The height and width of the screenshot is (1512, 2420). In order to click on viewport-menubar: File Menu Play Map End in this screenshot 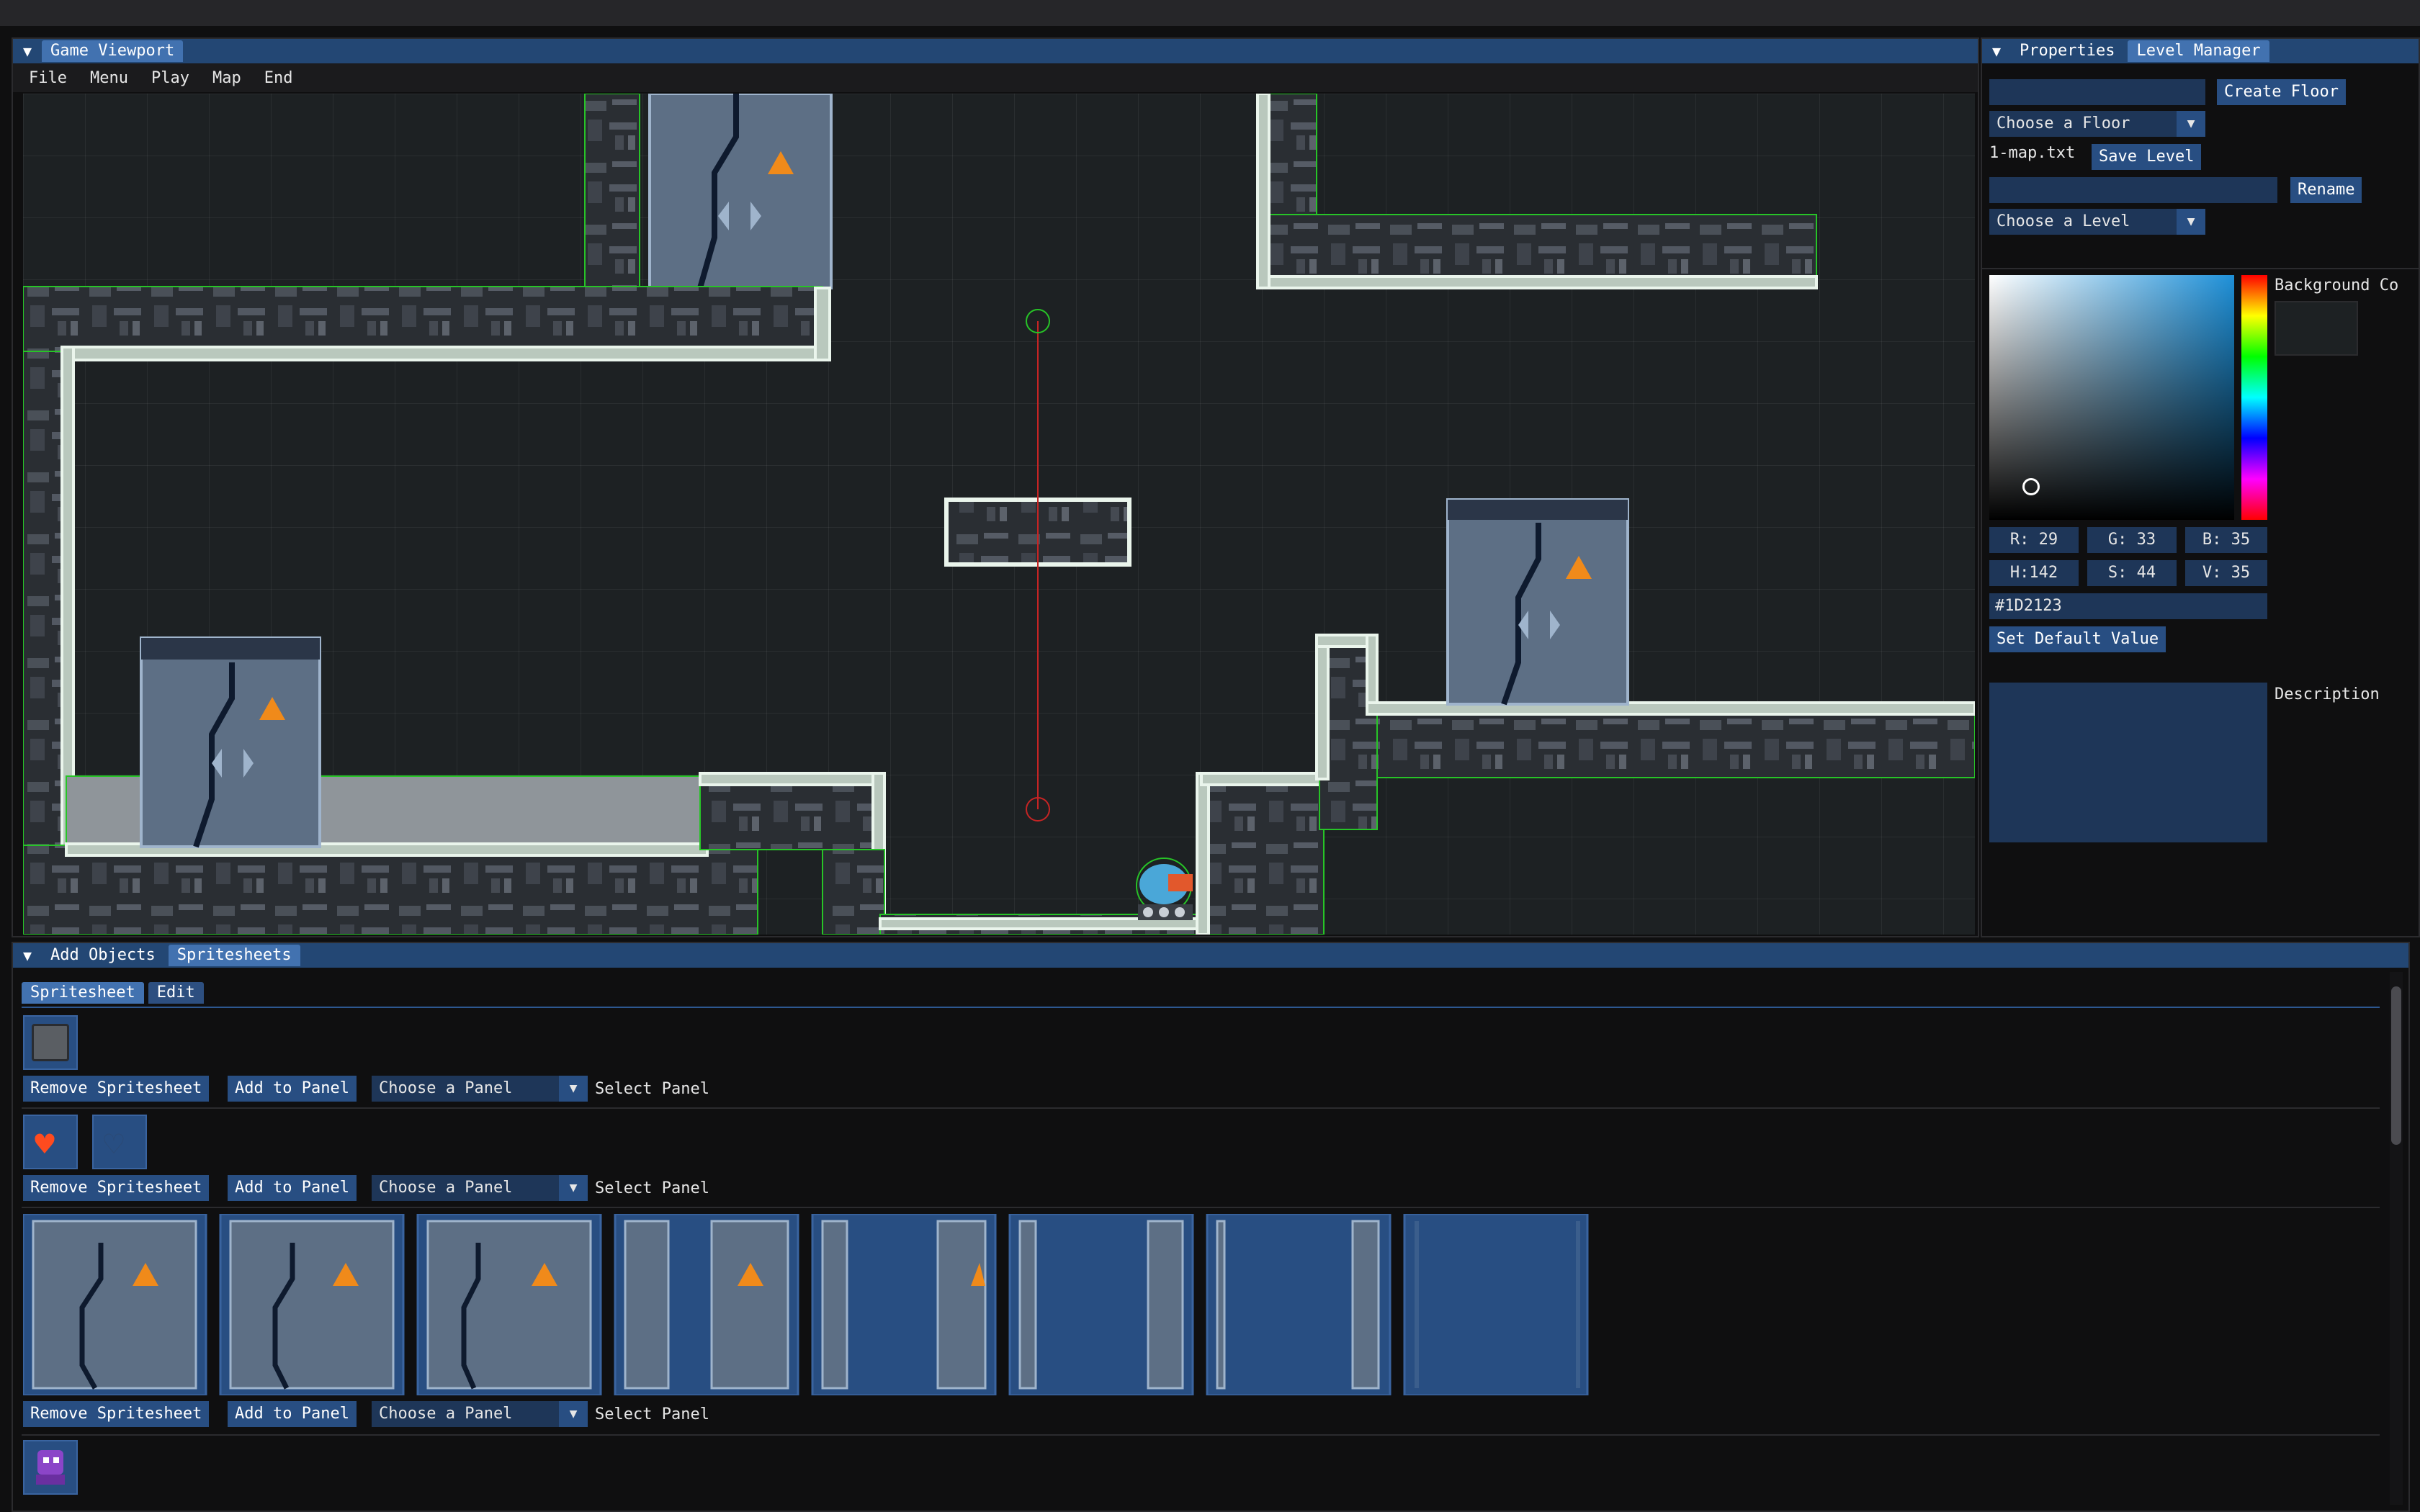, I will do `click(995, 77)`.